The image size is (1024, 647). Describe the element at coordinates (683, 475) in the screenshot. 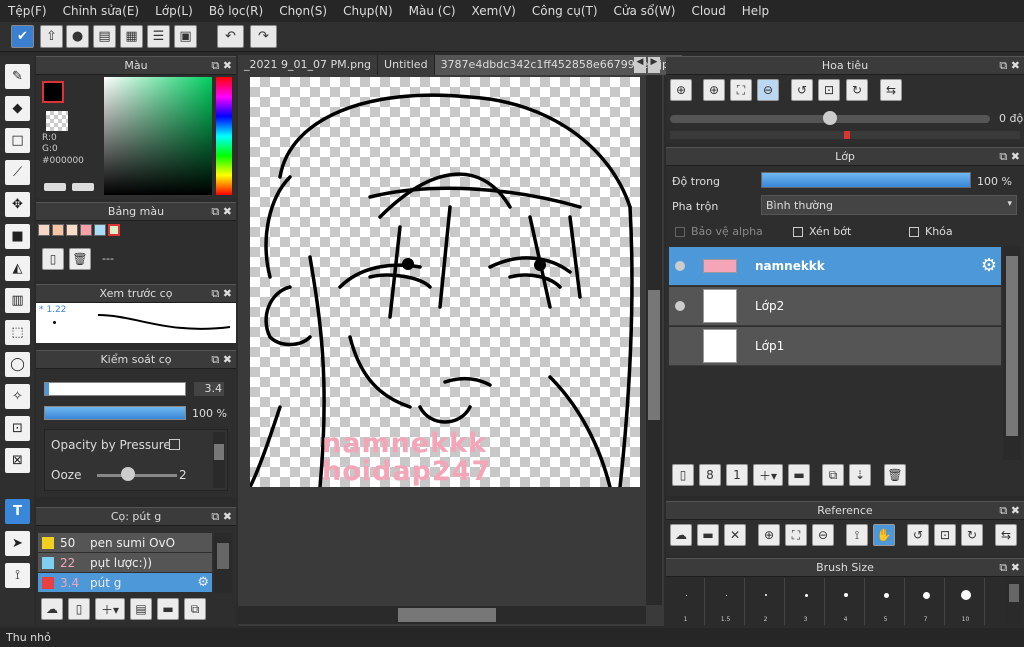

I see `new-layer-icon: ▯` at that location.